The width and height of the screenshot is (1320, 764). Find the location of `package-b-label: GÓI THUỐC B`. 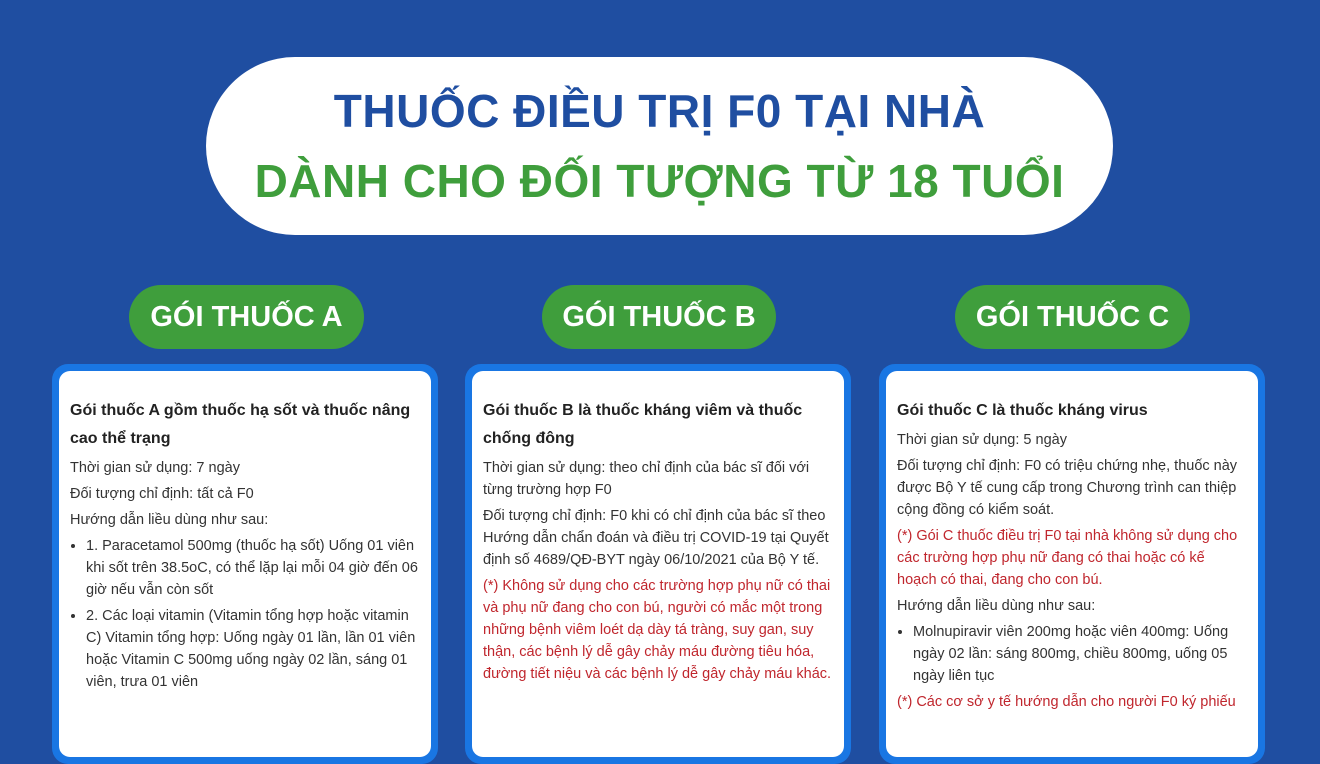

package-b-label: GÓI THUỐC B is located at coordinates (659, 317).